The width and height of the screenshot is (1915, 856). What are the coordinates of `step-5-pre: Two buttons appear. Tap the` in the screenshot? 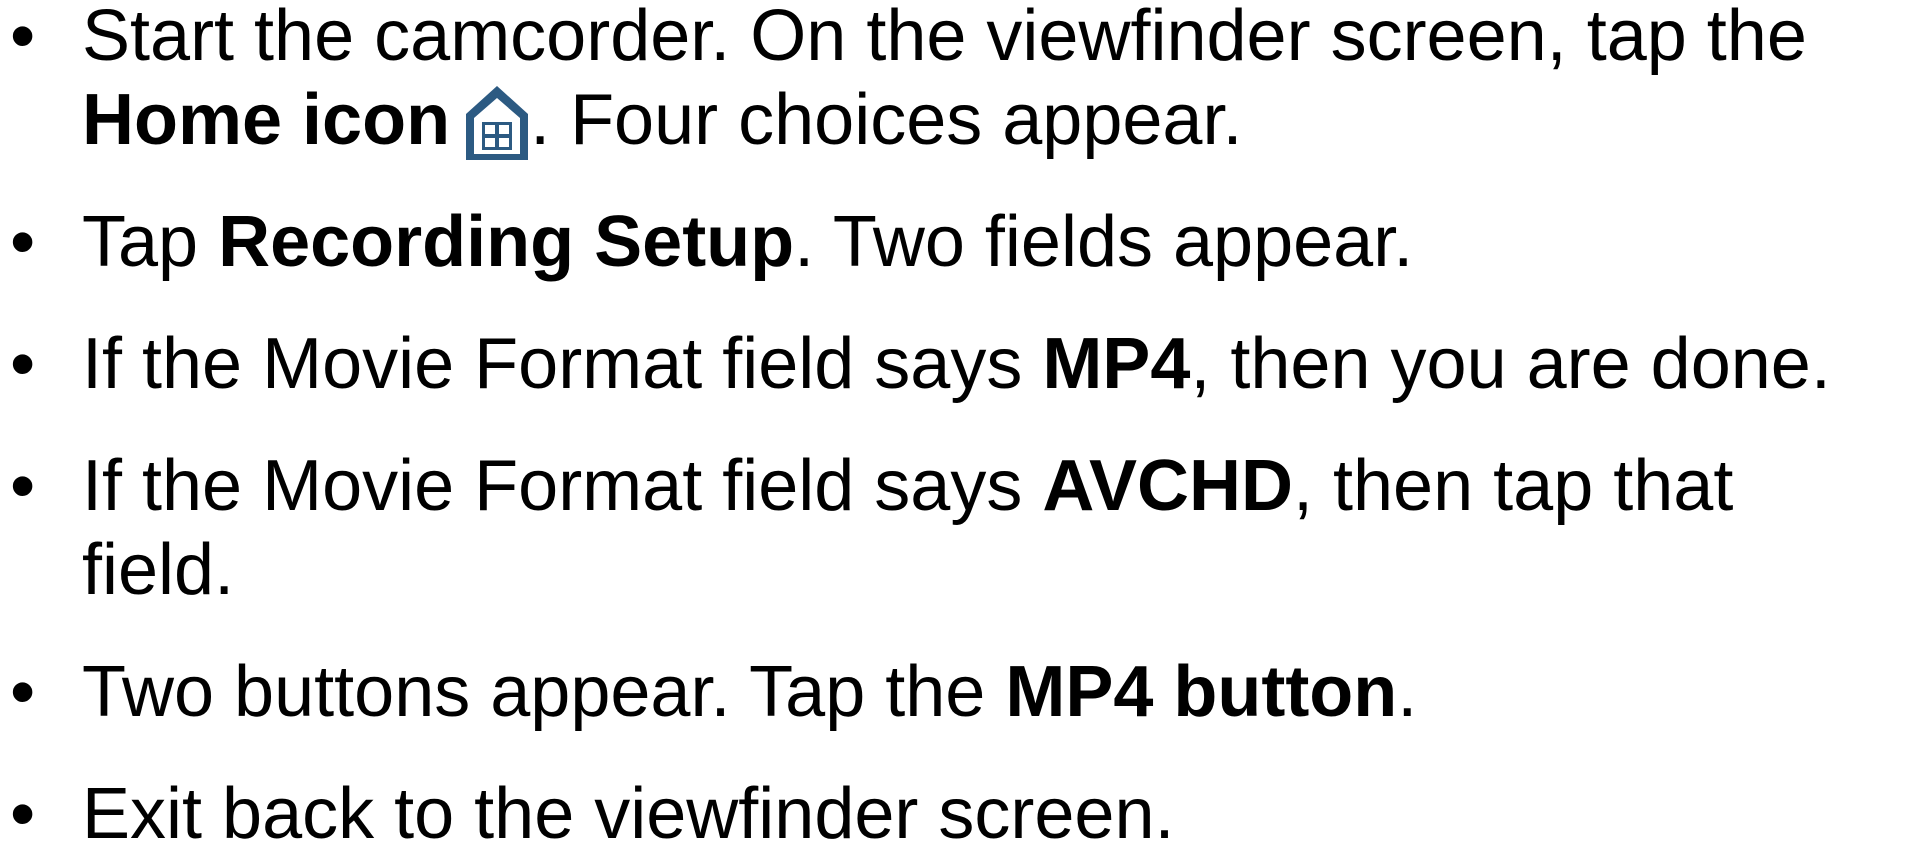 It's located at (544, 692).